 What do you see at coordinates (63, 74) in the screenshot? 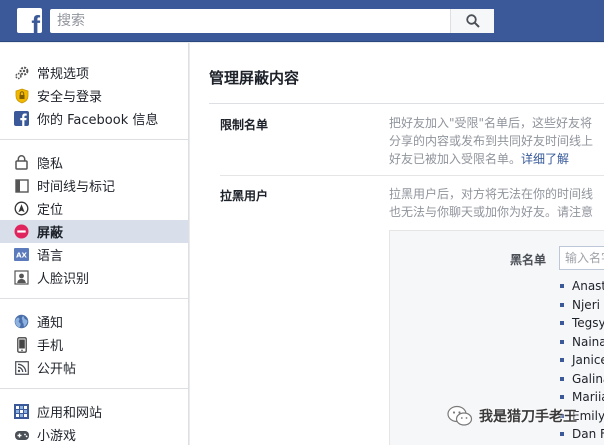
I see `sidebar-item-label: 常规选项` at bounding box center [63, 74].